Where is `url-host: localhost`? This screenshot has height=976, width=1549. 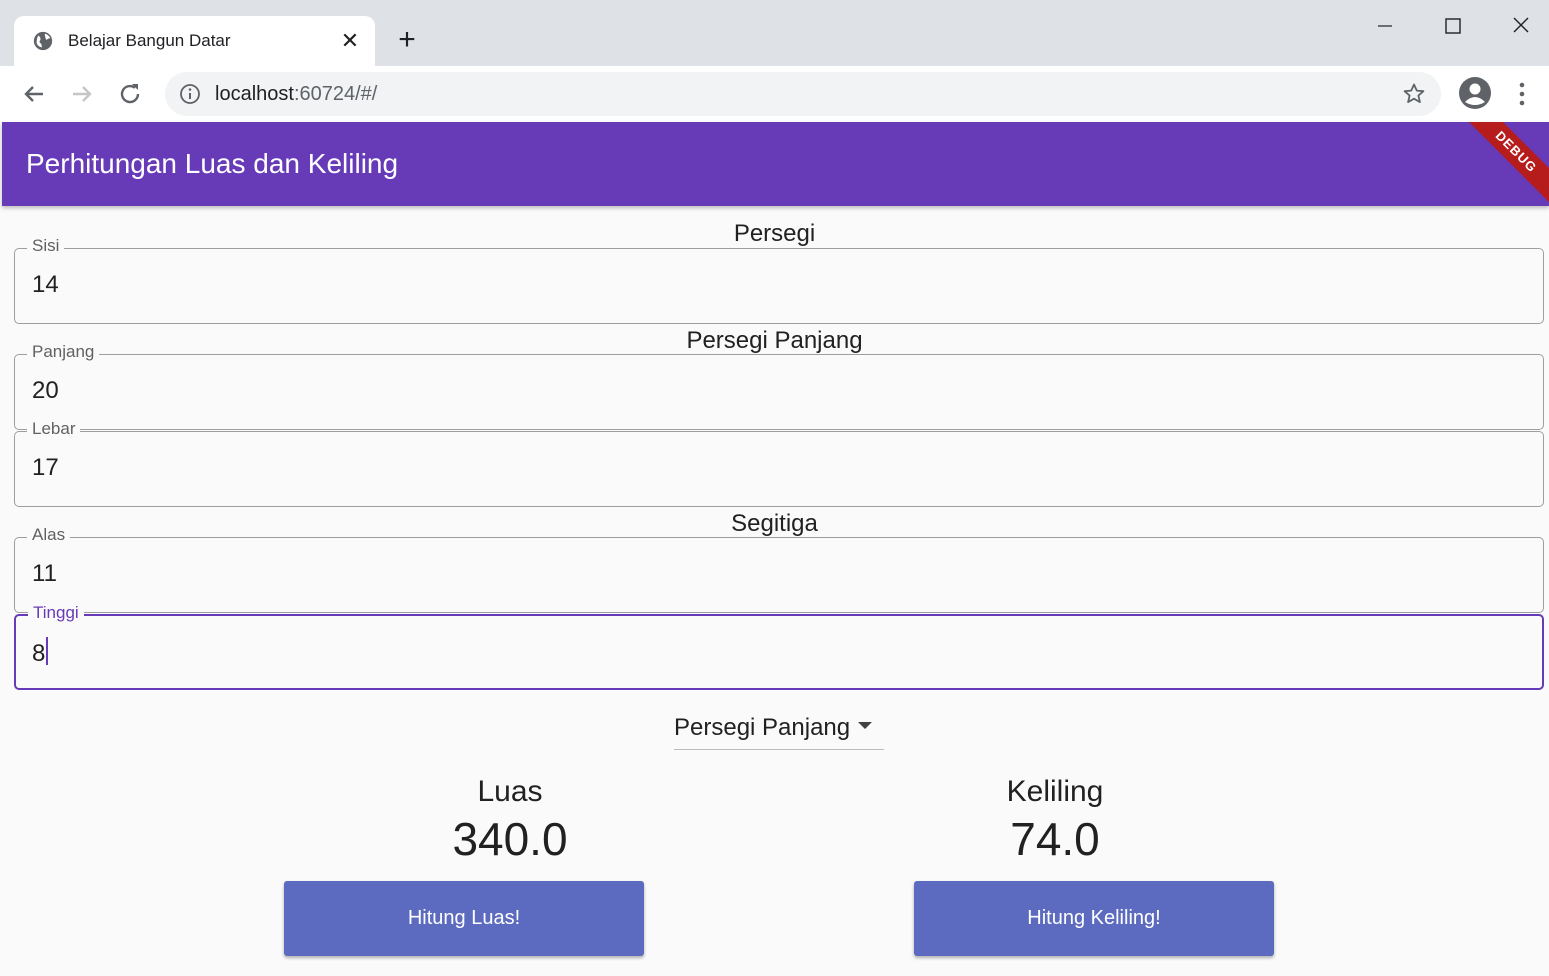 url-host: localhost is located at coordinates (254, 94).